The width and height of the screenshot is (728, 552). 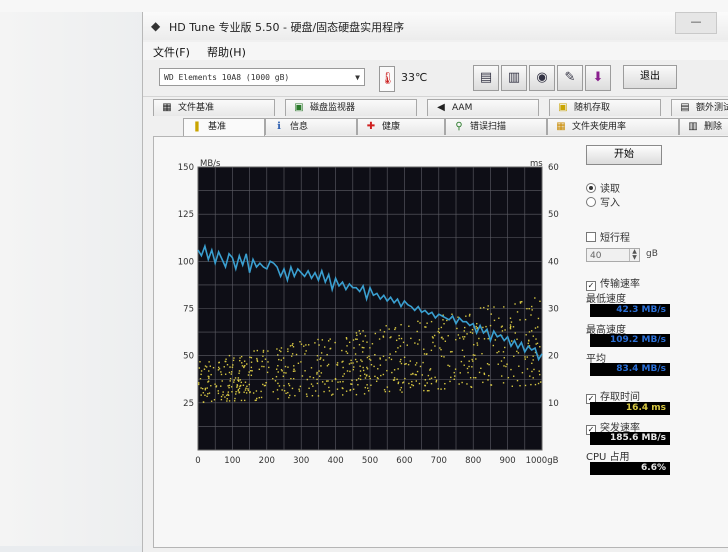 I want to click on health-icon: ✚, so click(x=371, y=126).